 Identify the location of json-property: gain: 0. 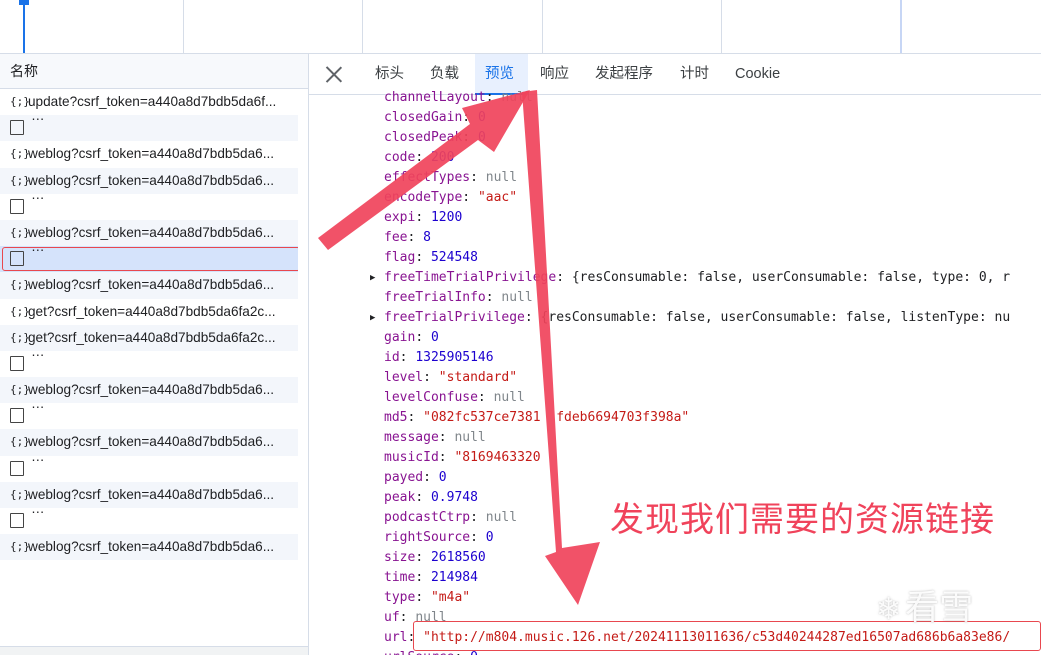
(675, 338).